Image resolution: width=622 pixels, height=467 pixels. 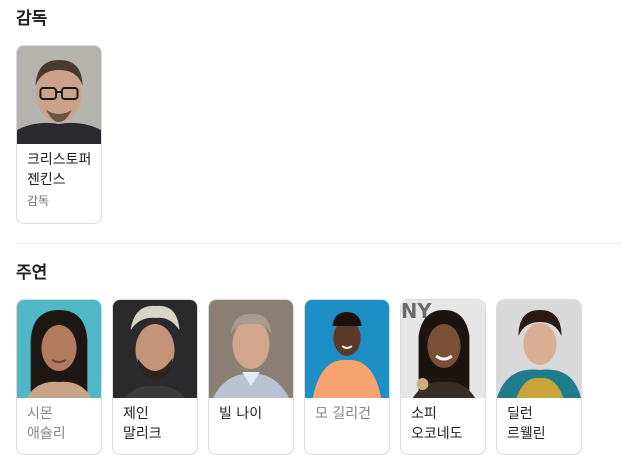 What do you see at coordinates (319, 243) in the screenshot?
I see `section-divider` at bounding box center [319, 243].